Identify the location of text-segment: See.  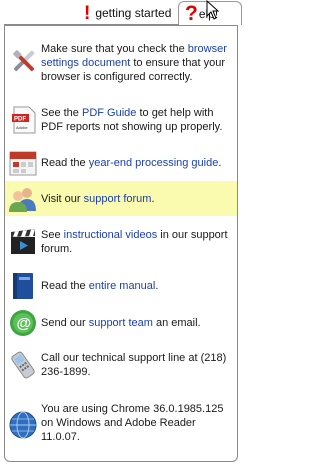
(52, 235).